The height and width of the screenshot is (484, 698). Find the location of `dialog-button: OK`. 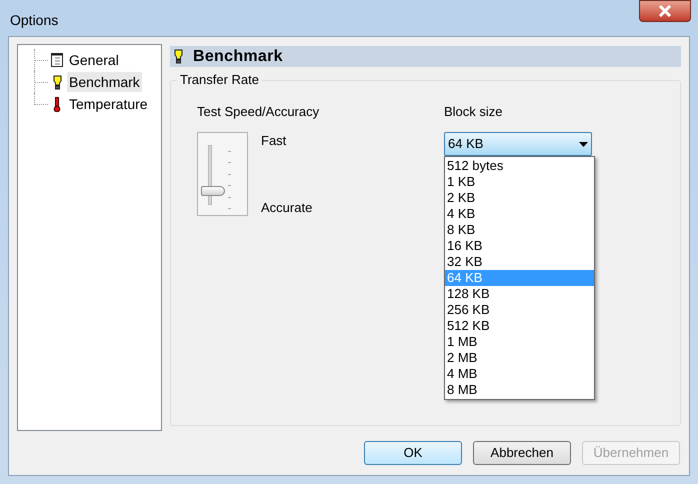

dialog-button: OK is located at coordinates (413, 453).